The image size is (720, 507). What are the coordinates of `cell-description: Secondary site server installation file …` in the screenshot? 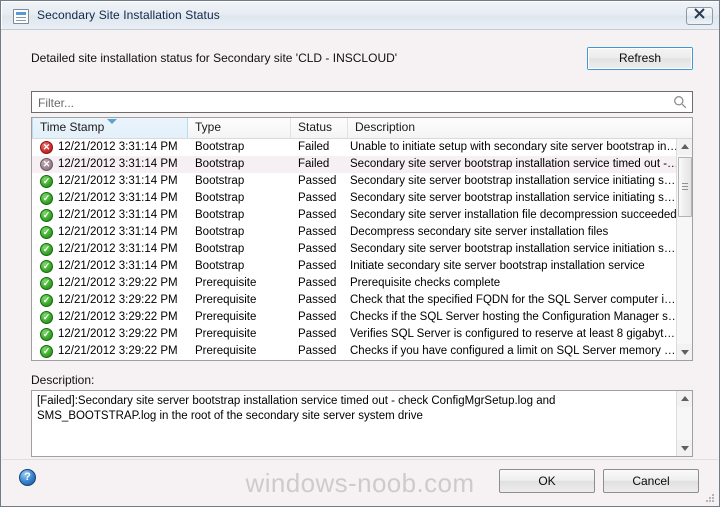 It's located at (513, 215).